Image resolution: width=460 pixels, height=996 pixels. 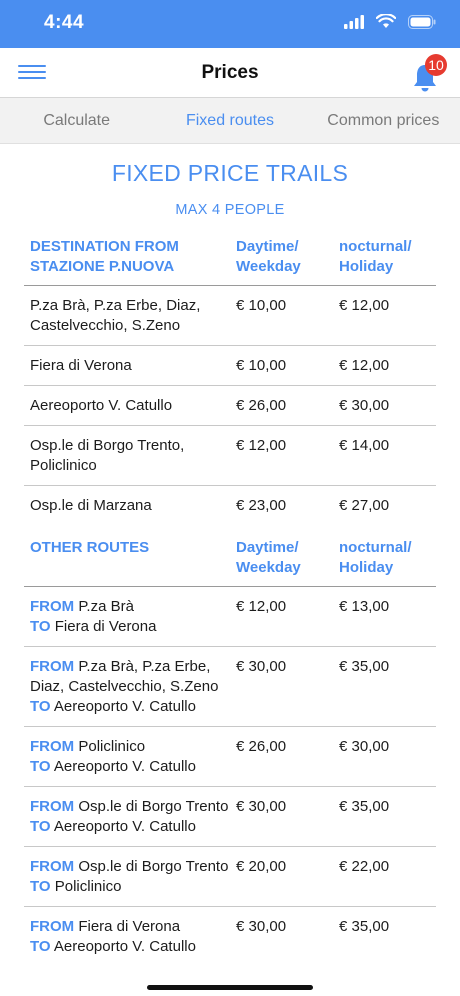 I want to click on nocturnal-price: € 14,00, so click(x=384, y=455).